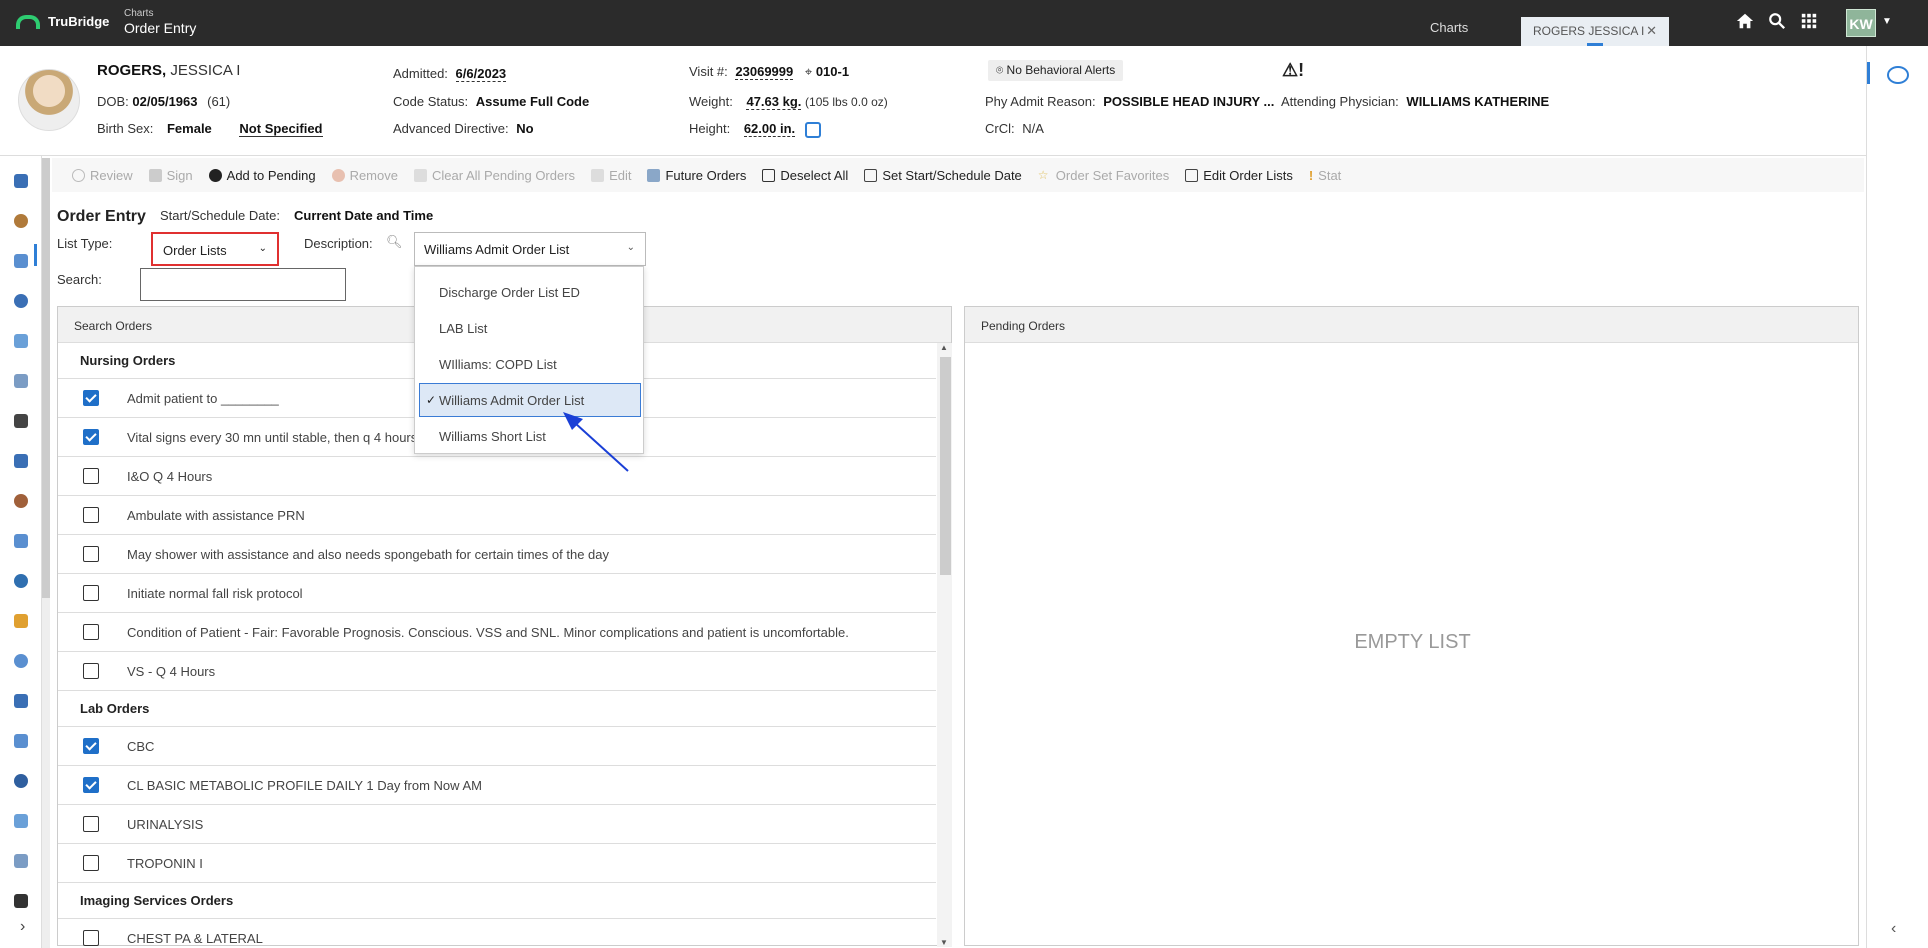  I want to click on order-row: I&O Q 4 Hours, so click(497, 476).